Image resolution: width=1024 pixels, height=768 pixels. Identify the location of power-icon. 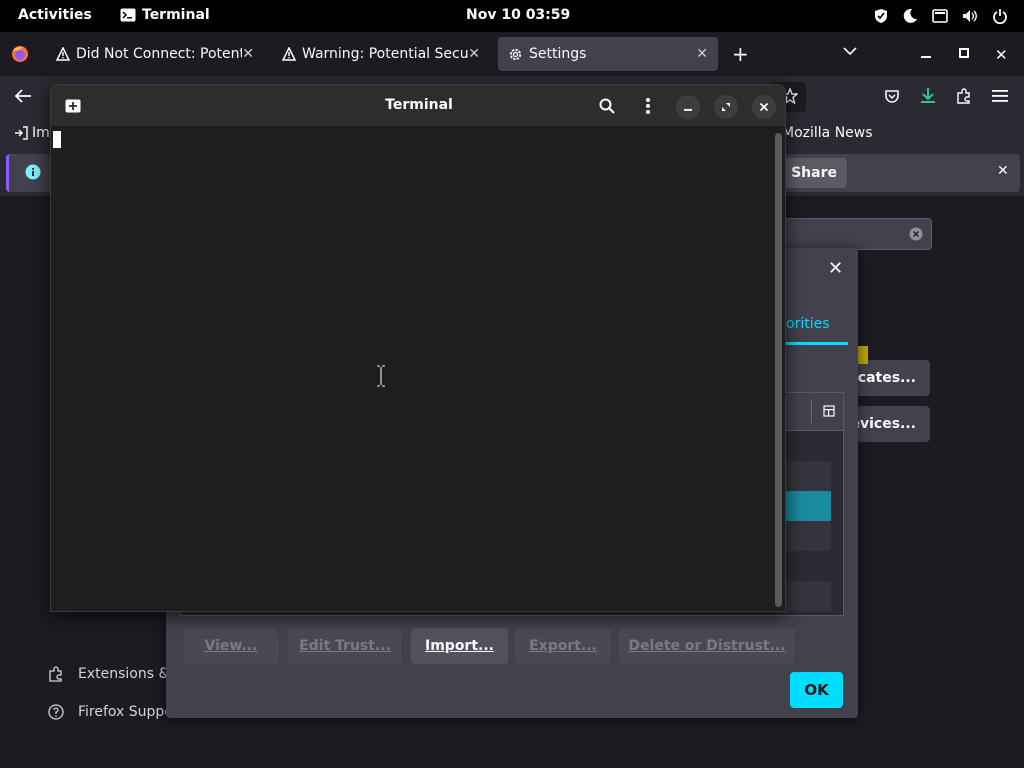
(1000, 16).